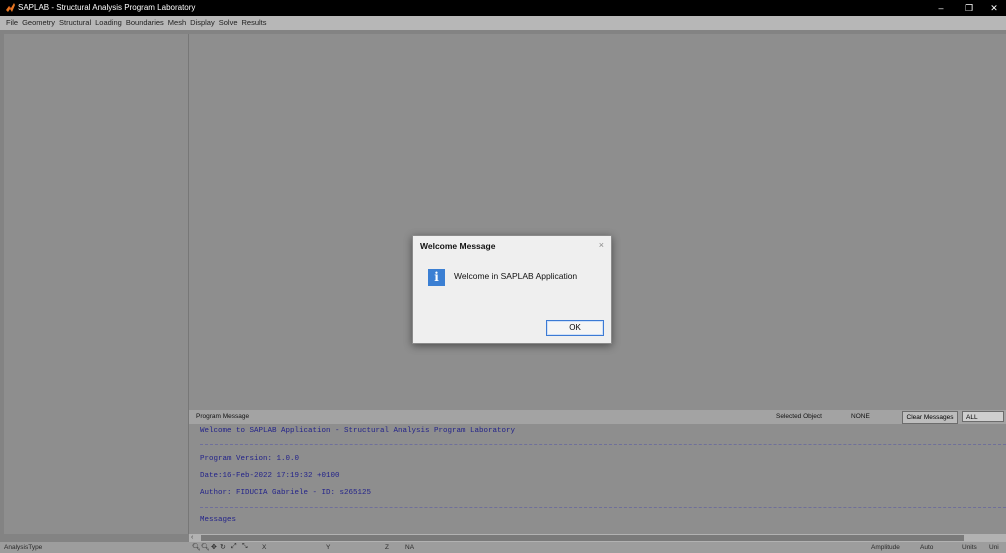 The height and width of the screenshot is (553, 1006). Describe the element at coordinates (969, 8) in the screenshot. I see `maximize-button: ❐` at that location.